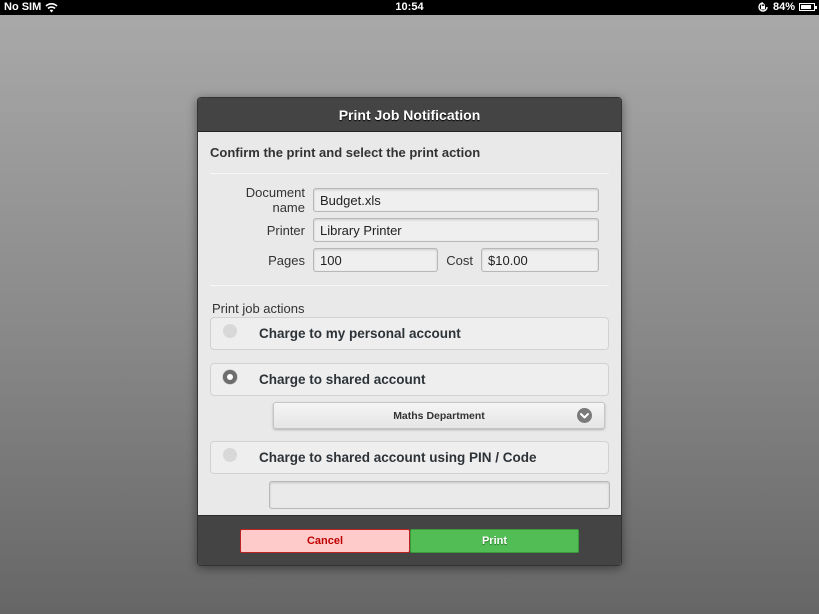  I want to click on document-name-label: Document name, so click(275, 200).